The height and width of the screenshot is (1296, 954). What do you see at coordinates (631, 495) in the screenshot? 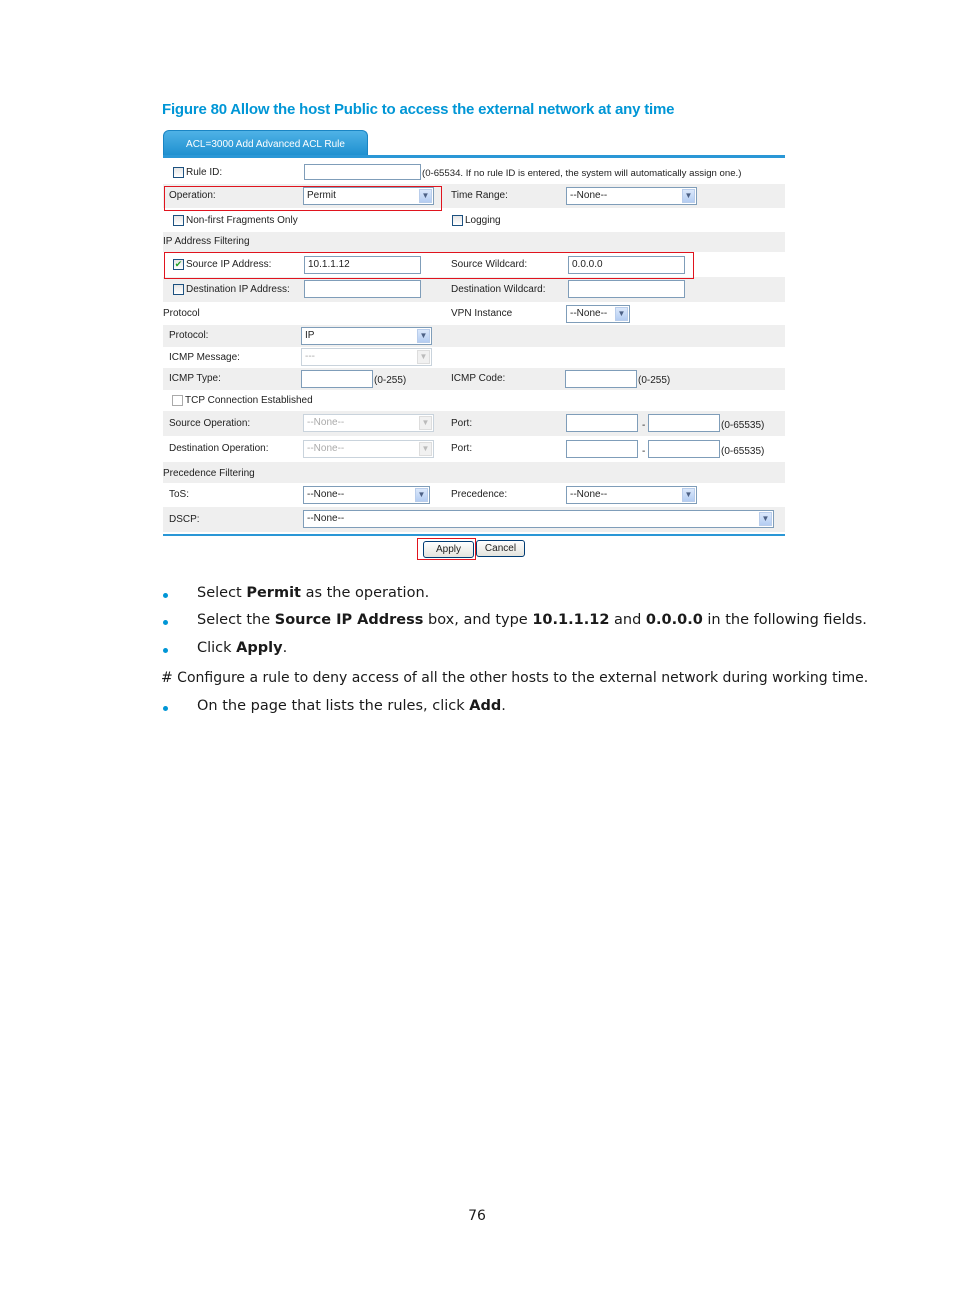
I see `precedence-select: --None-- ▼` at bounding box center [631, 495].